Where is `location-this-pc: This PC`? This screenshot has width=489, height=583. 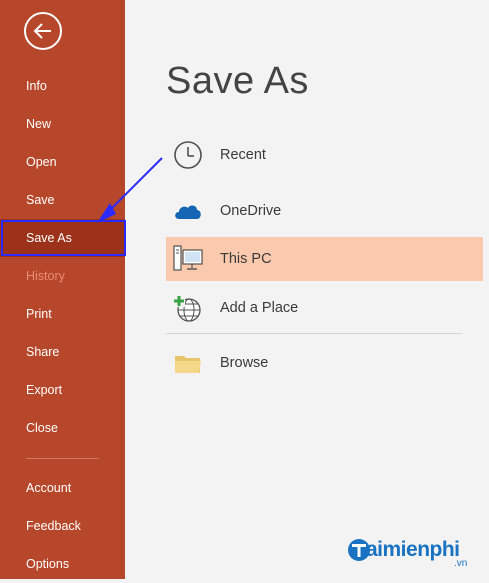
location-this-pc: This PC is located at coordinates (324, 259).